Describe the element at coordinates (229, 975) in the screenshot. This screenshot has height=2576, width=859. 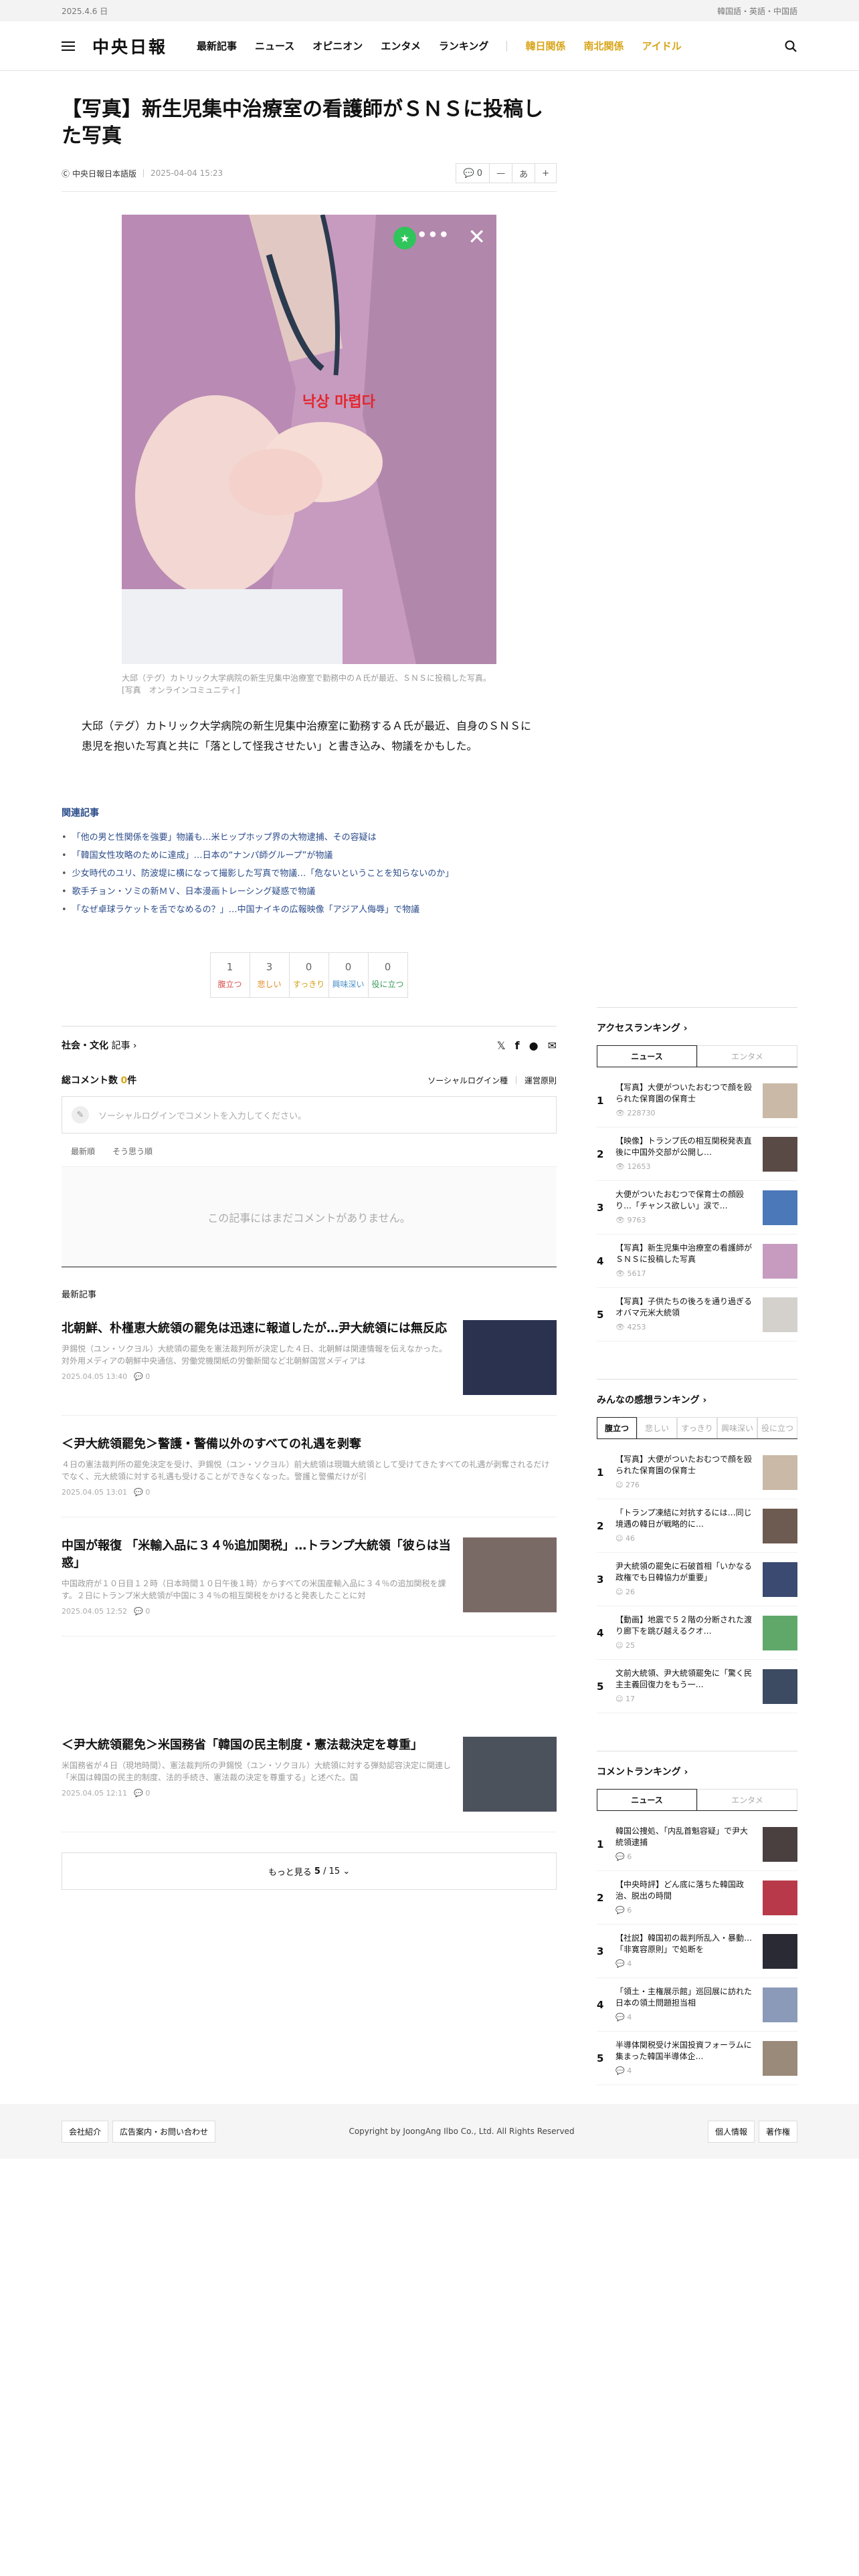
I see `reaction-angry: 1 腹立つ` at that location.